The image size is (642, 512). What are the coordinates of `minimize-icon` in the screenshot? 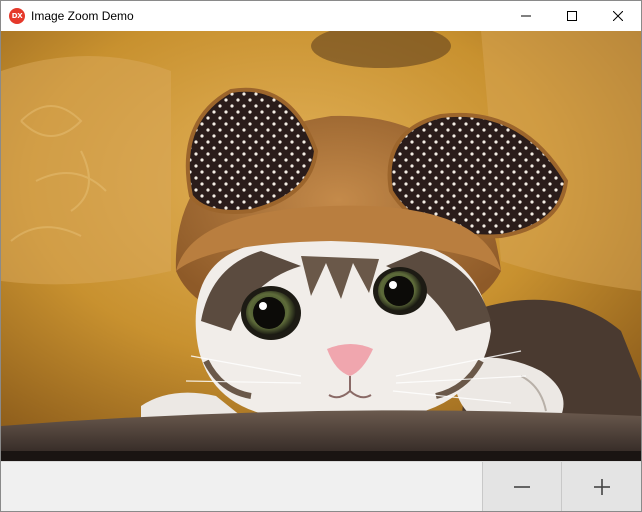 It's located at (526, 16).